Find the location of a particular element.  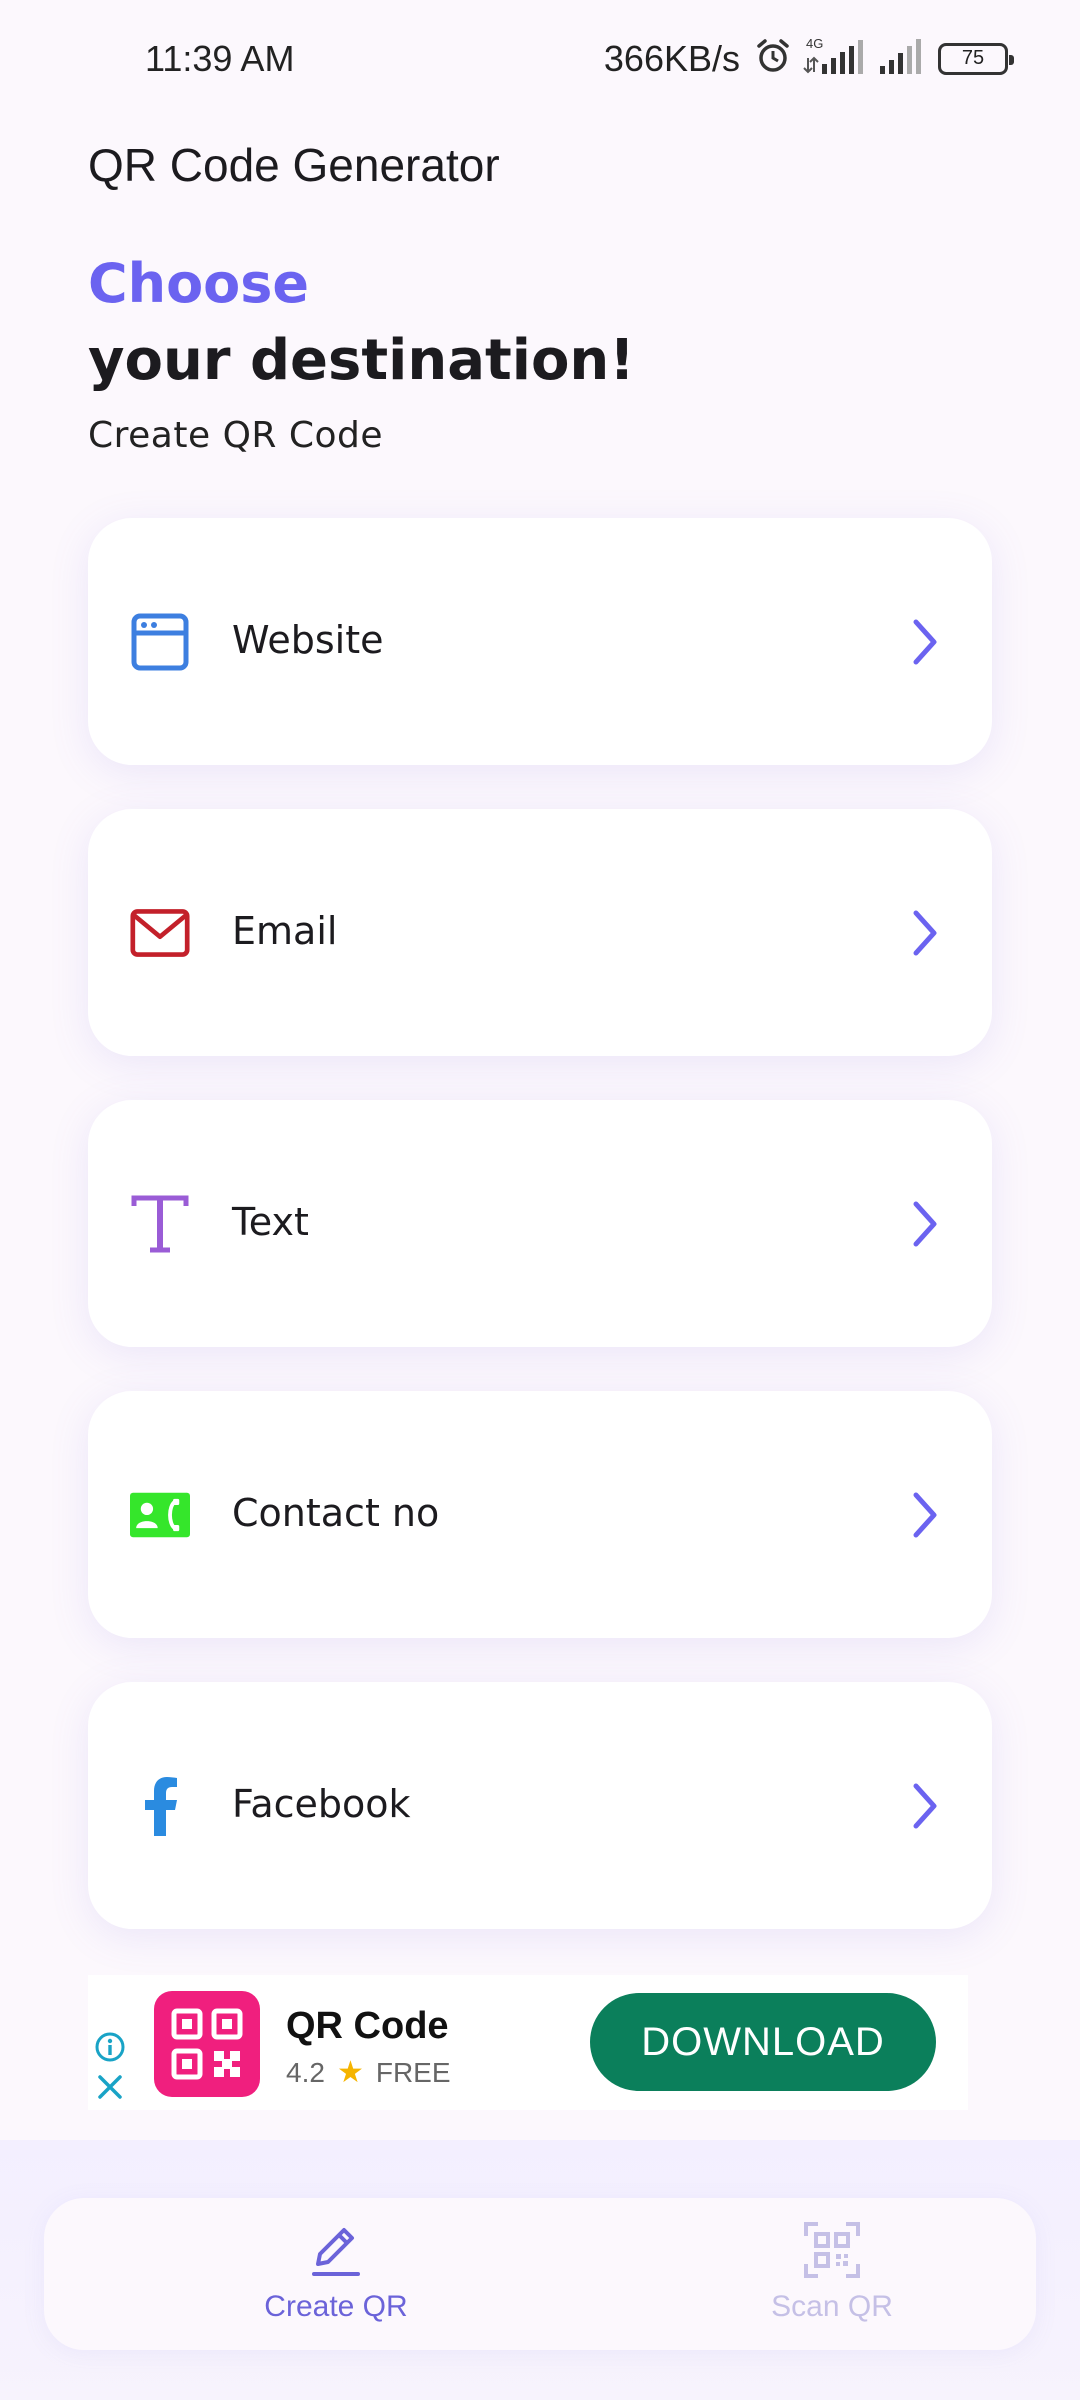

ad-app-logo is located at coordinates (207, 2044).